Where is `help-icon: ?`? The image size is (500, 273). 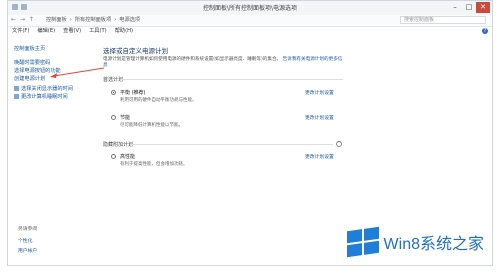
help-icon: ? is located at coordinates (485, 31).